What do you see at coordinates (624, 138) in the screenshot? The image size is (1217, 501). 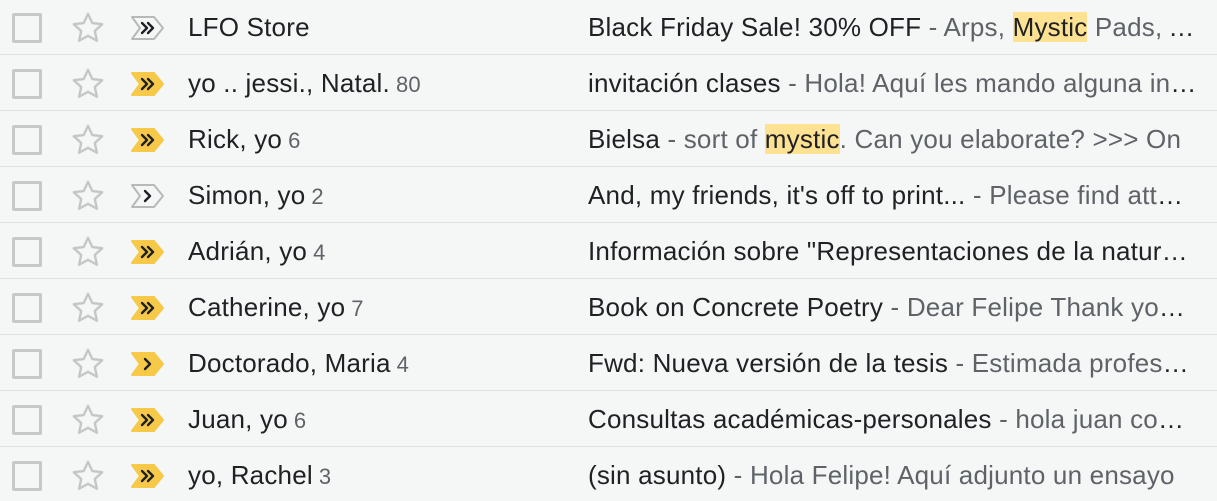 I see `email-subject: Bielsa` at bounding box center [624, 138].